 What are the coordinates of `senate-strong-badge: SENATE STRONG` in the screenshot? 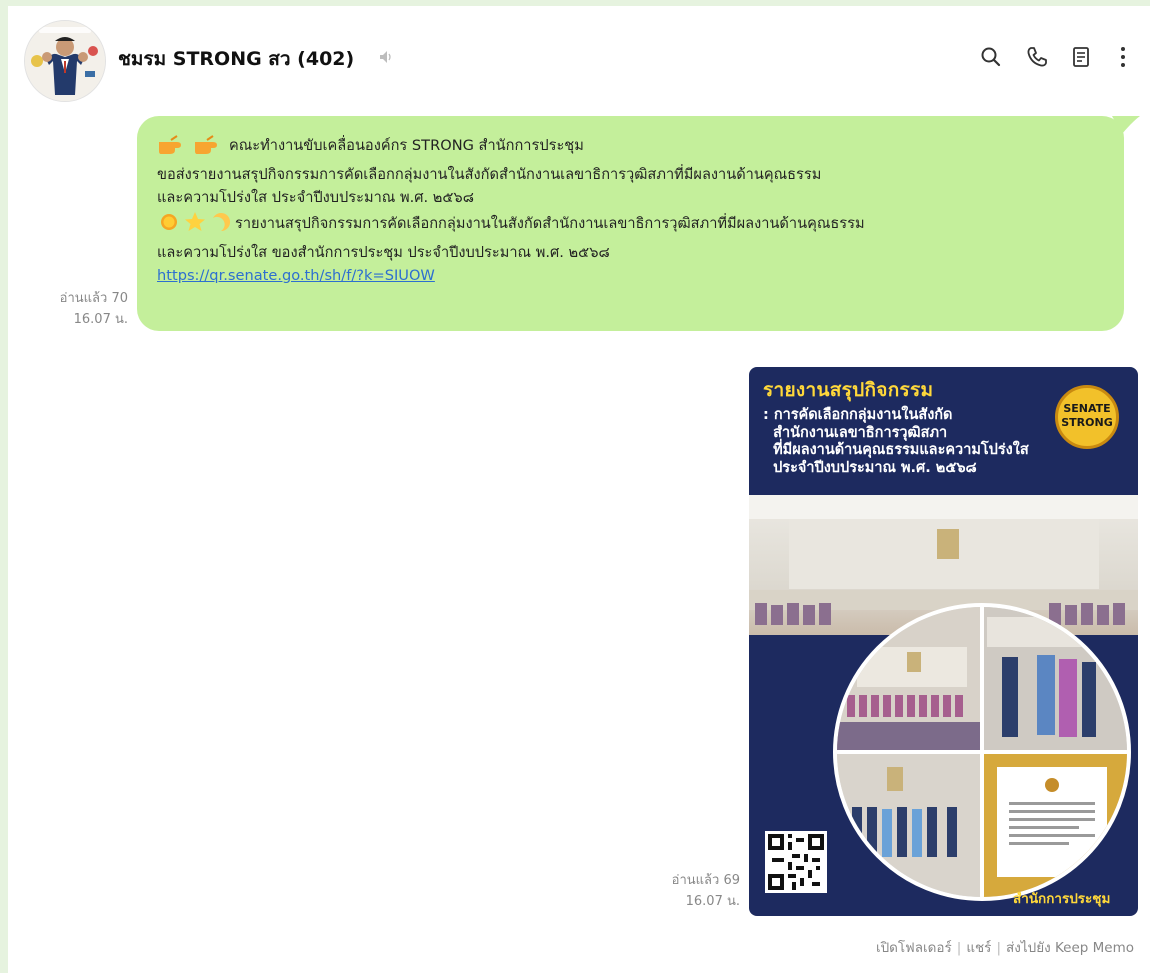 It's located at (1087, 417).